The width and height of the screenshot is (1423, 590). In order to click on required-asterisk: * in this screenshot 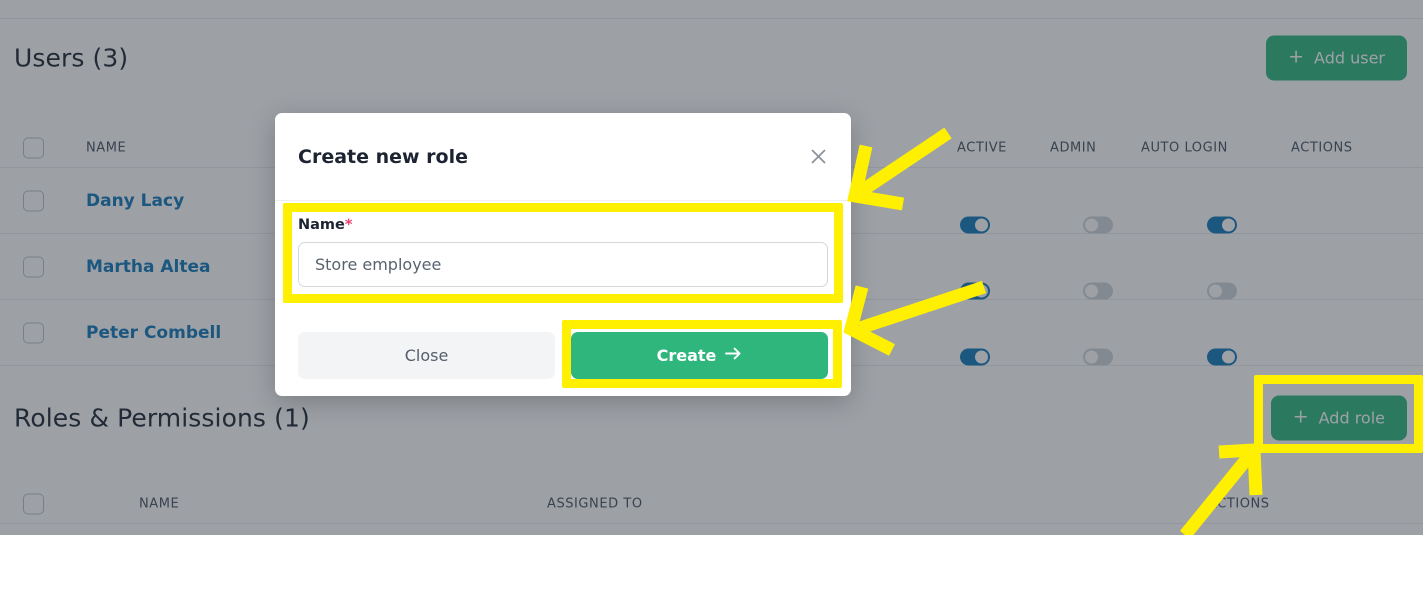, I will do `click(348, 225)`.